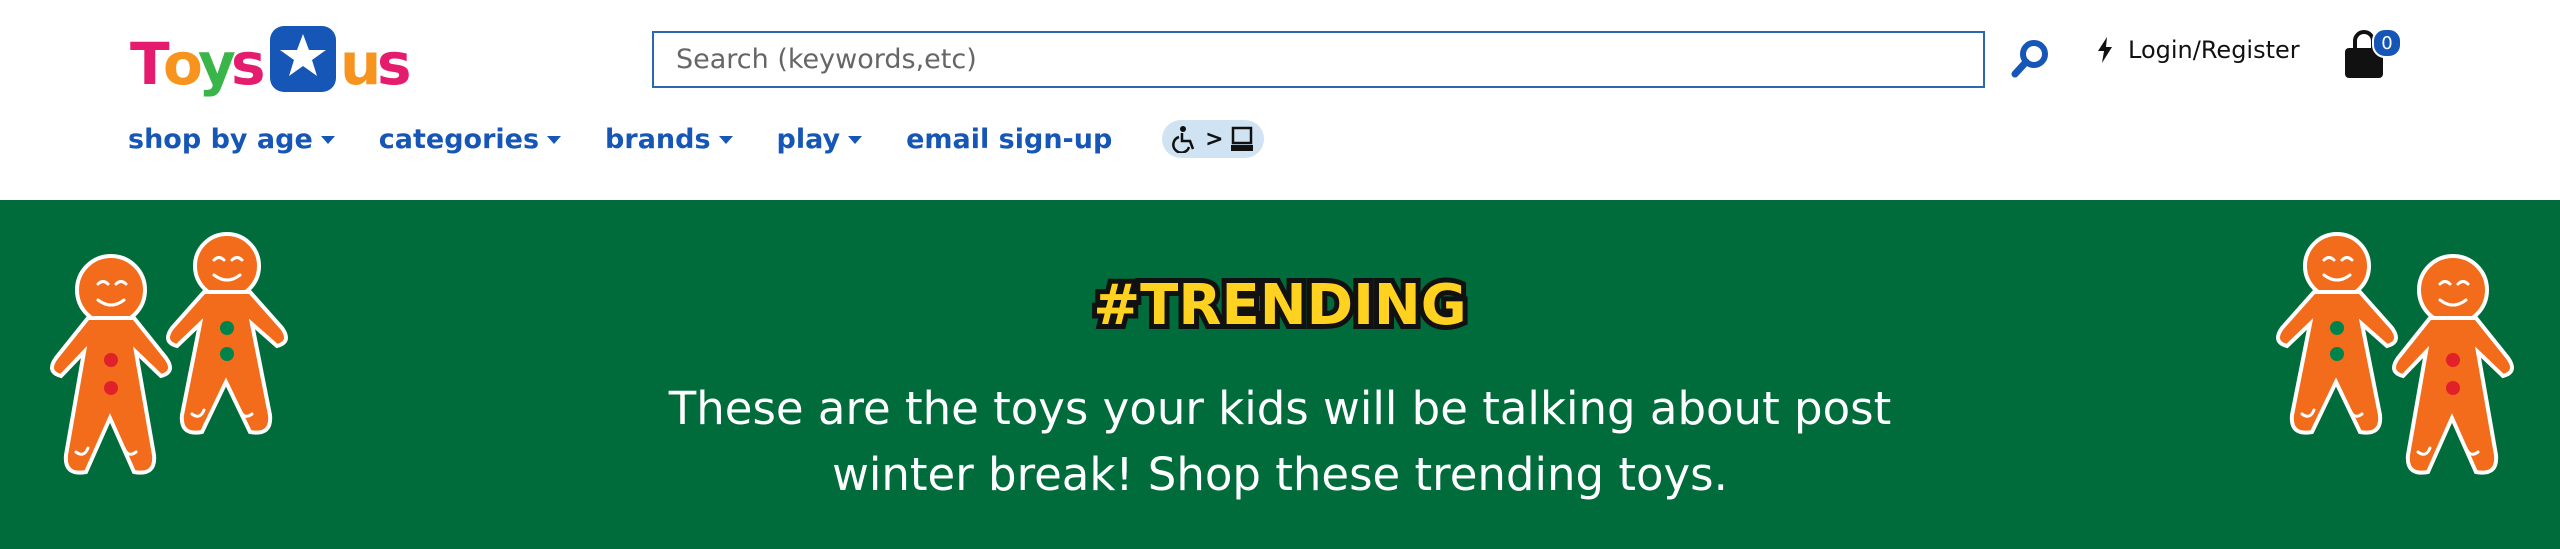  I want to click on accessibility-button: >, so click(1213, 139).